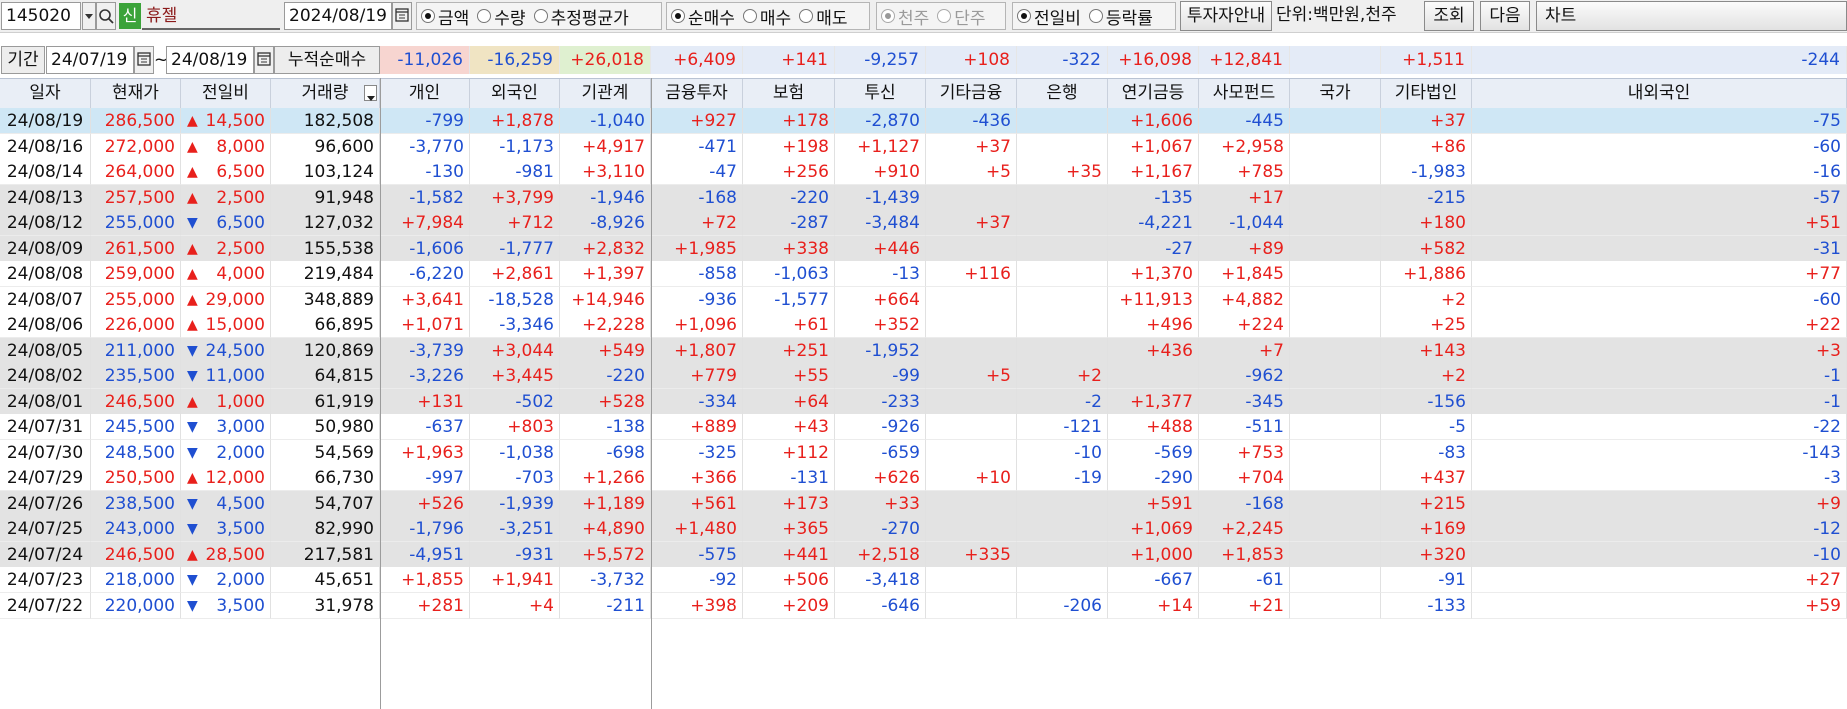 This screenshot has width=1847, height=709. What do you see at coordinates (264, 60) in the screenshot?
I see `end-date-picker` at bounding box center [264, 60].